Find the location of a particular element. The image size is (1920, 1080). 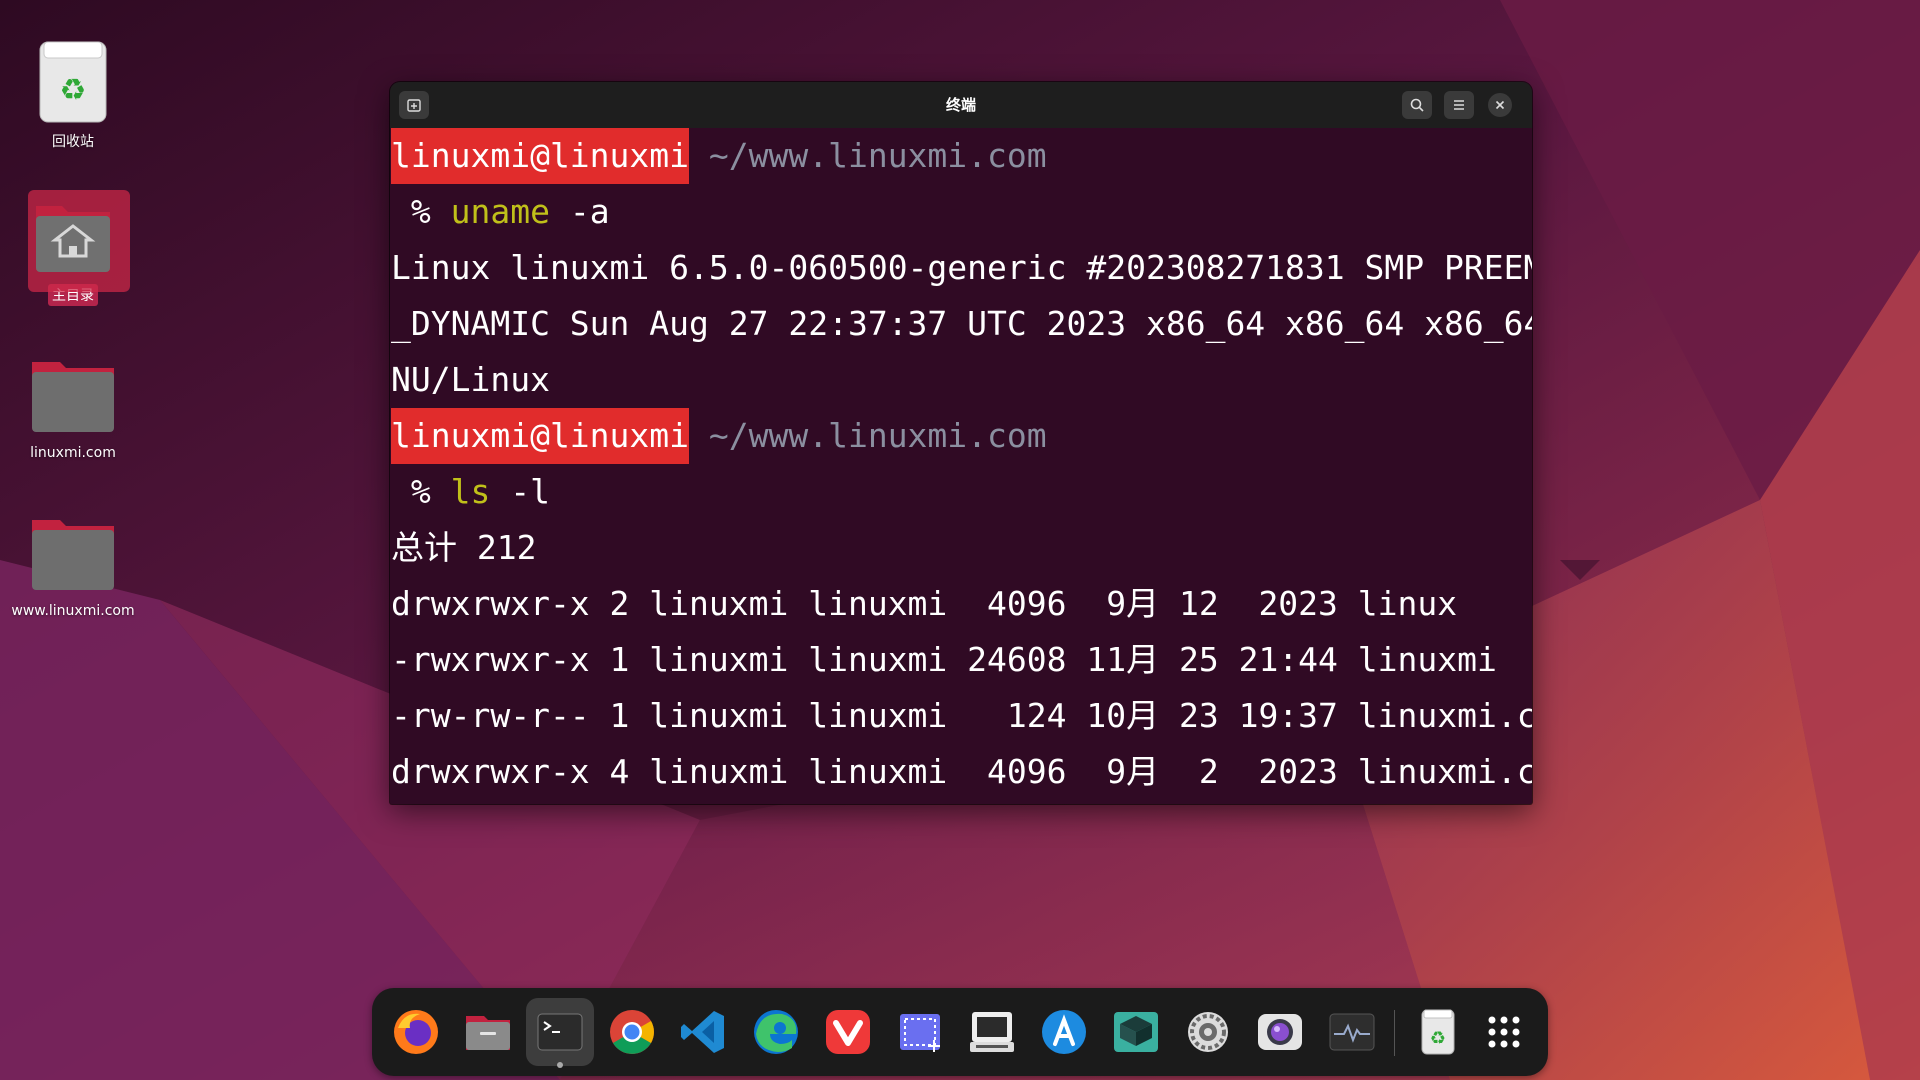

dock-settings is located at coordinates (1208, 1032).